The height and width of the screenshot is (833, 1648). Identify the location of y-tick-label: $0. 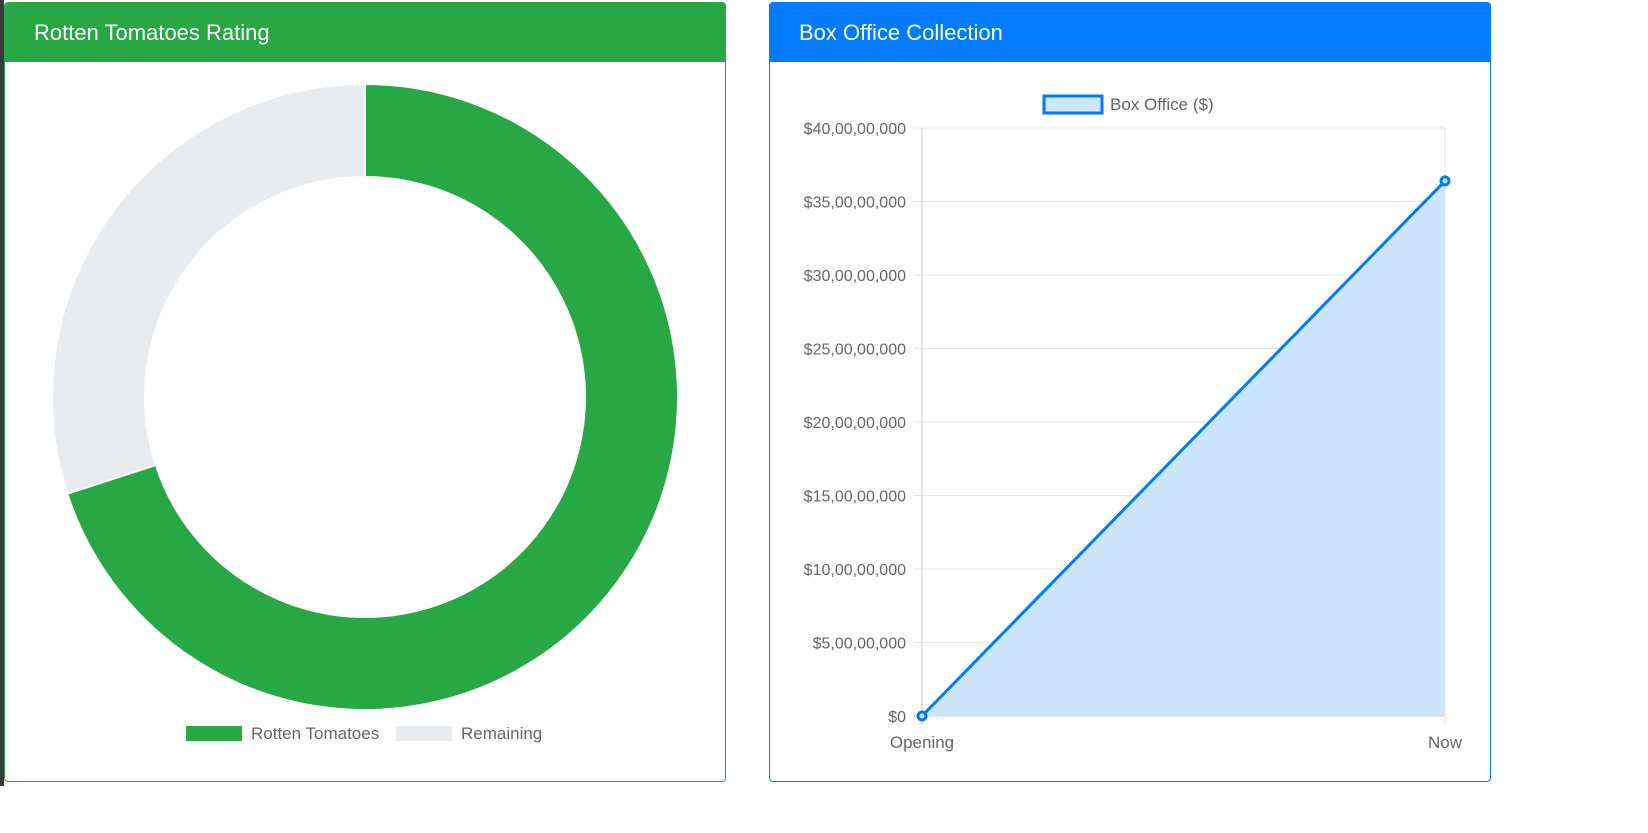
(897, 717).